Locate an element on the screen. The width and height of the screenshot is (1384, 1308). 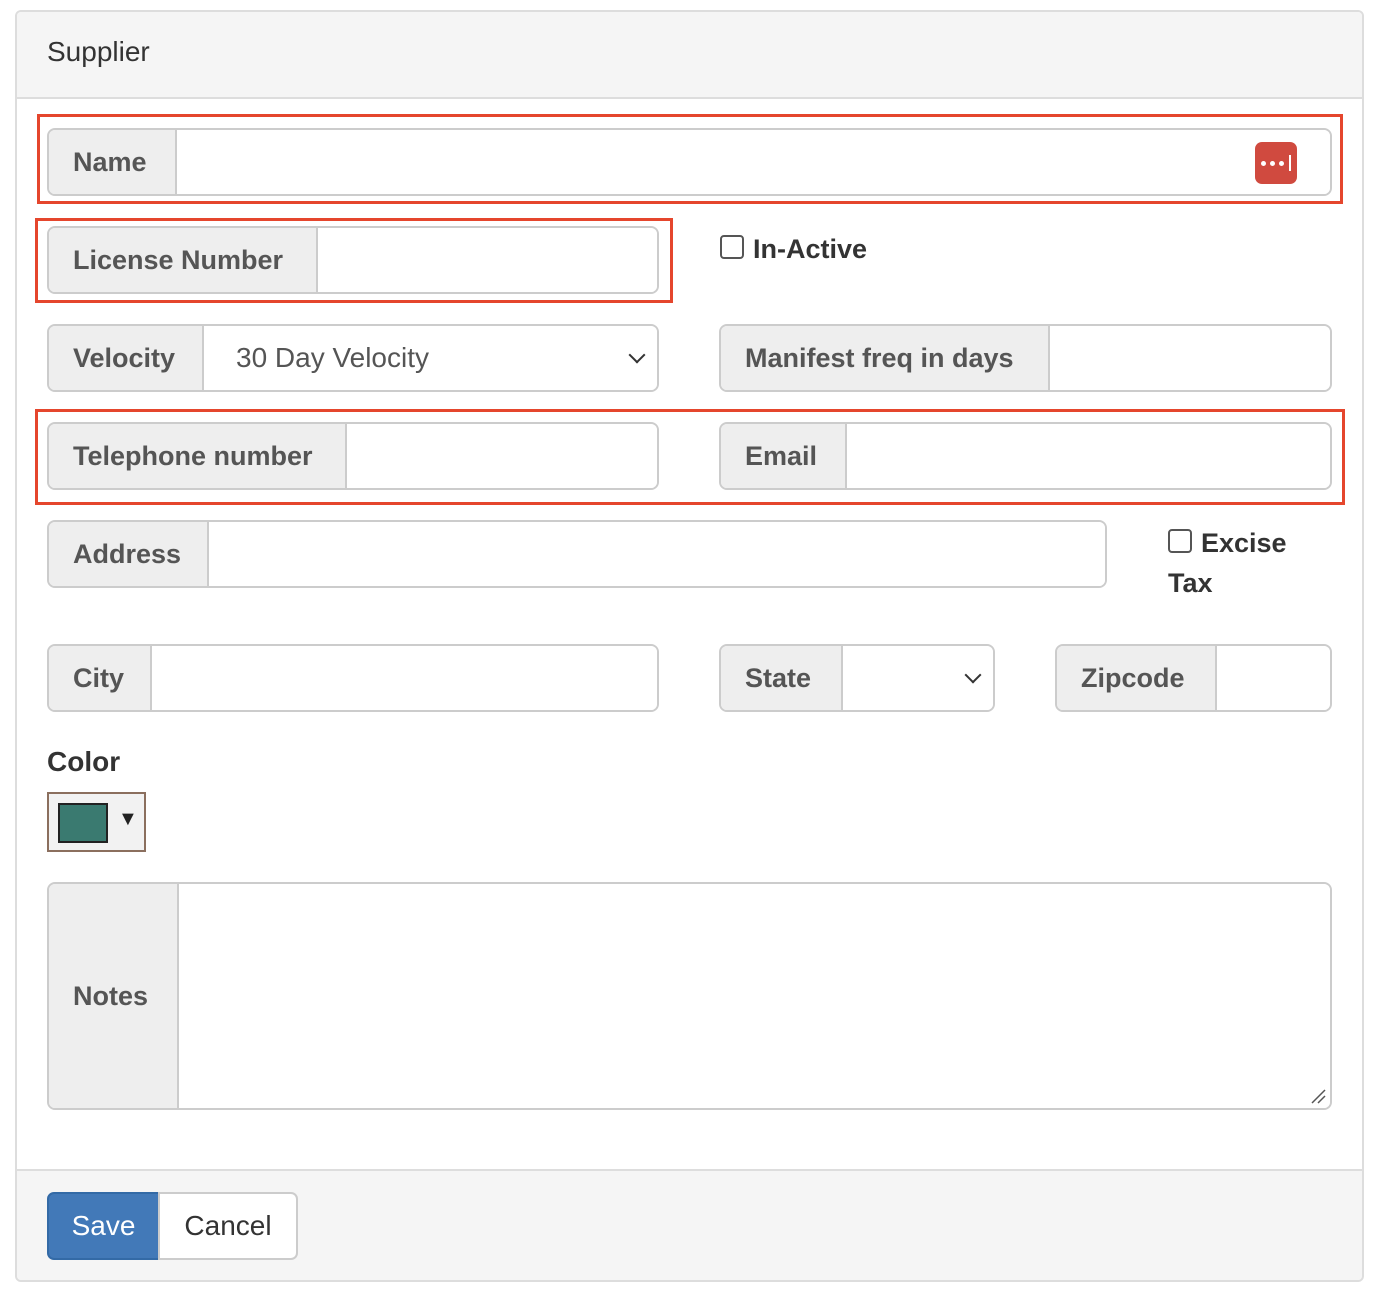
velocity-label: Velocity is located at coordinates (126, 358).